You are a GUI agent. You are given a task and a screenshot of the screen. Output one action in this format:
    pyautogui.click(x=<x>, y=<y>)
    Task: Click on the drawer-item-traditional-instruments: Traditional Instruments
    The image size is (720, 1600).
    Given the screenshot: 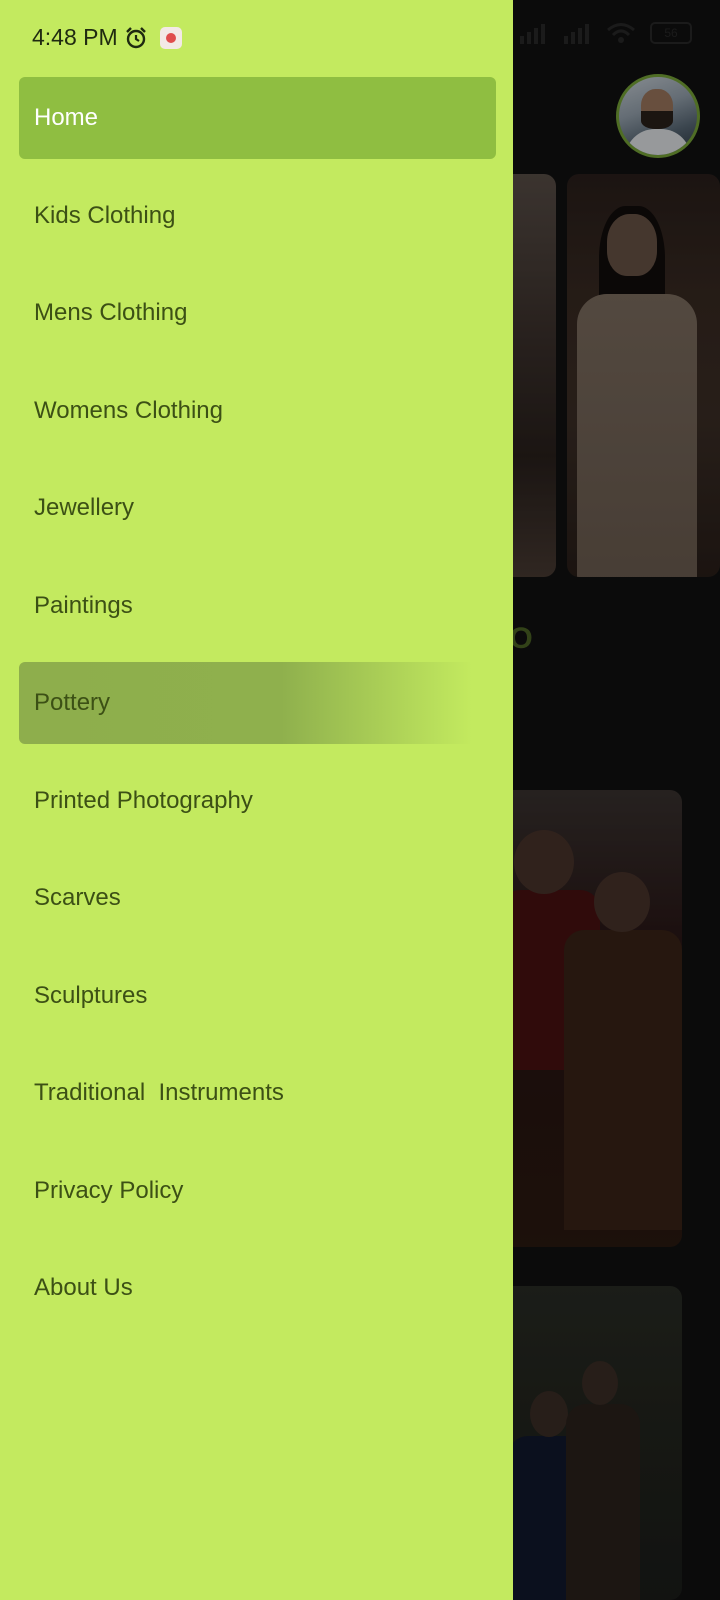 What is the action you would take?
    pyautogui.click(x=257, y=1093)
    